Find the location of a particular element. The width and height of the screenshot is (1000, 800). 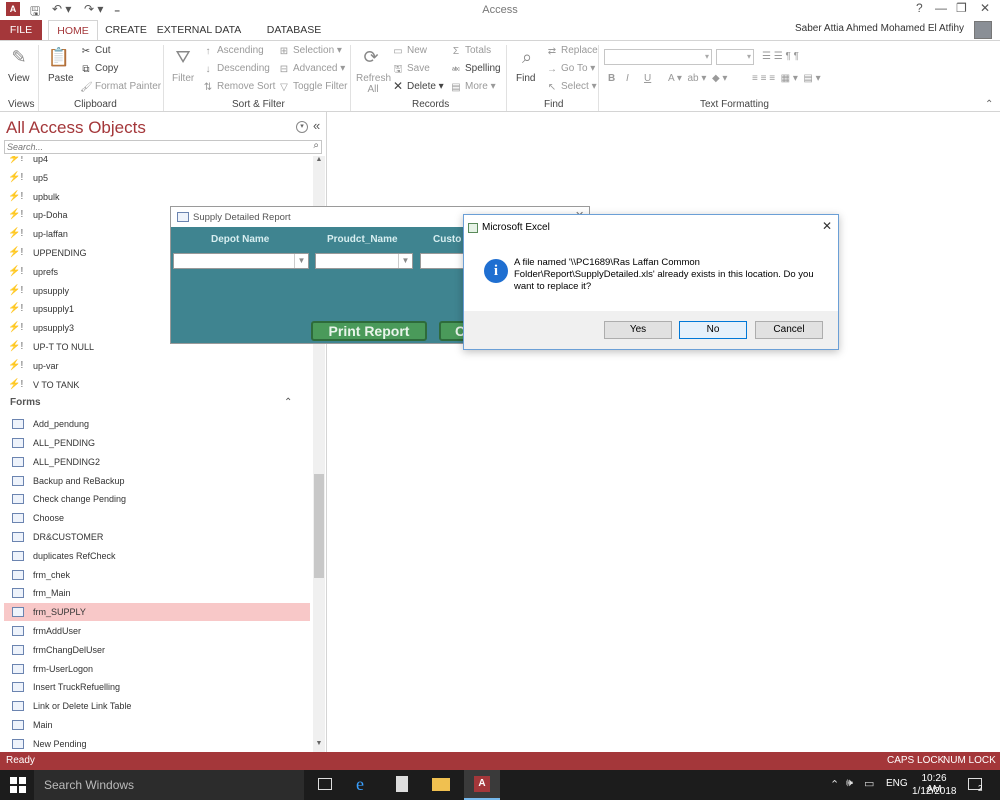

tab-database-tools: DATABASE TOOLS is located at coordinates (294, 38).